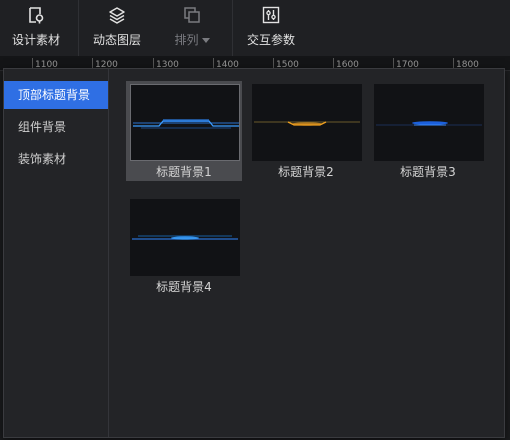 The image size is (510, 440). Describe the element at coordinates (428, 172) in the screenshot. I see `asset-caption: 标题背景3` at that location.